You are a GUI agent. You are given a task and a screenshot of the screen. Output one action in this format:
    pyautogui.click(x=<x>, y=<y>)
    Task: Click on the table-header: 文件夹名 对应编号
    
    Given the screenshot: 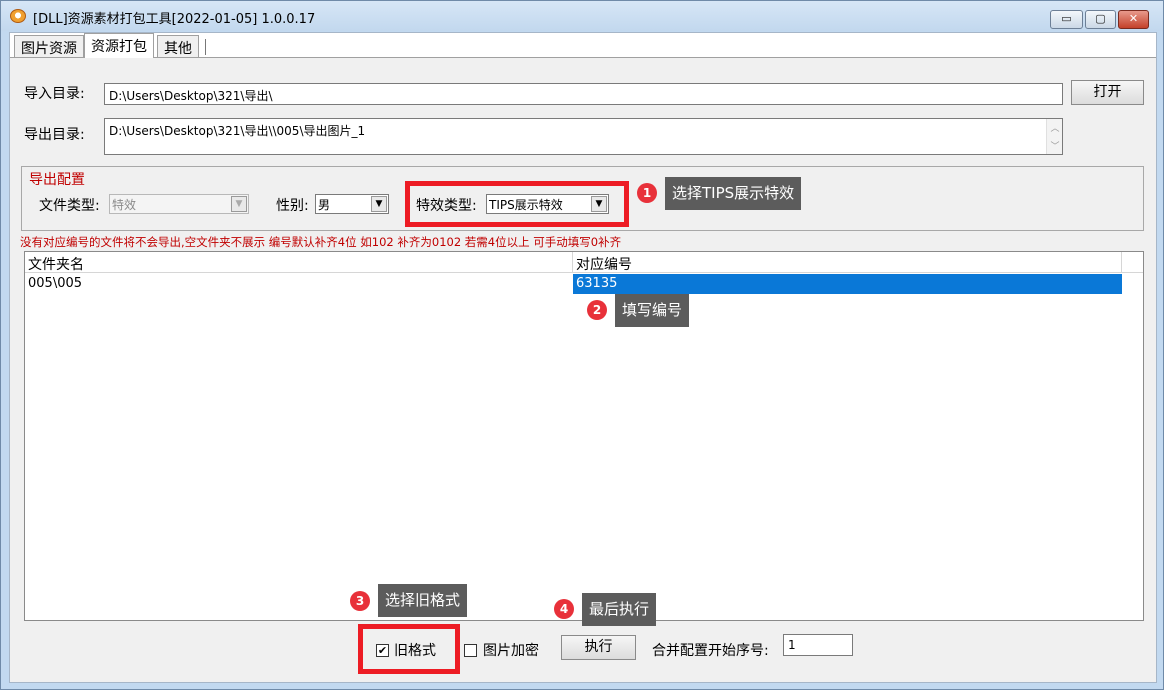 What is the action you would take?
    pyautogui.click(x=584, y=262)
    